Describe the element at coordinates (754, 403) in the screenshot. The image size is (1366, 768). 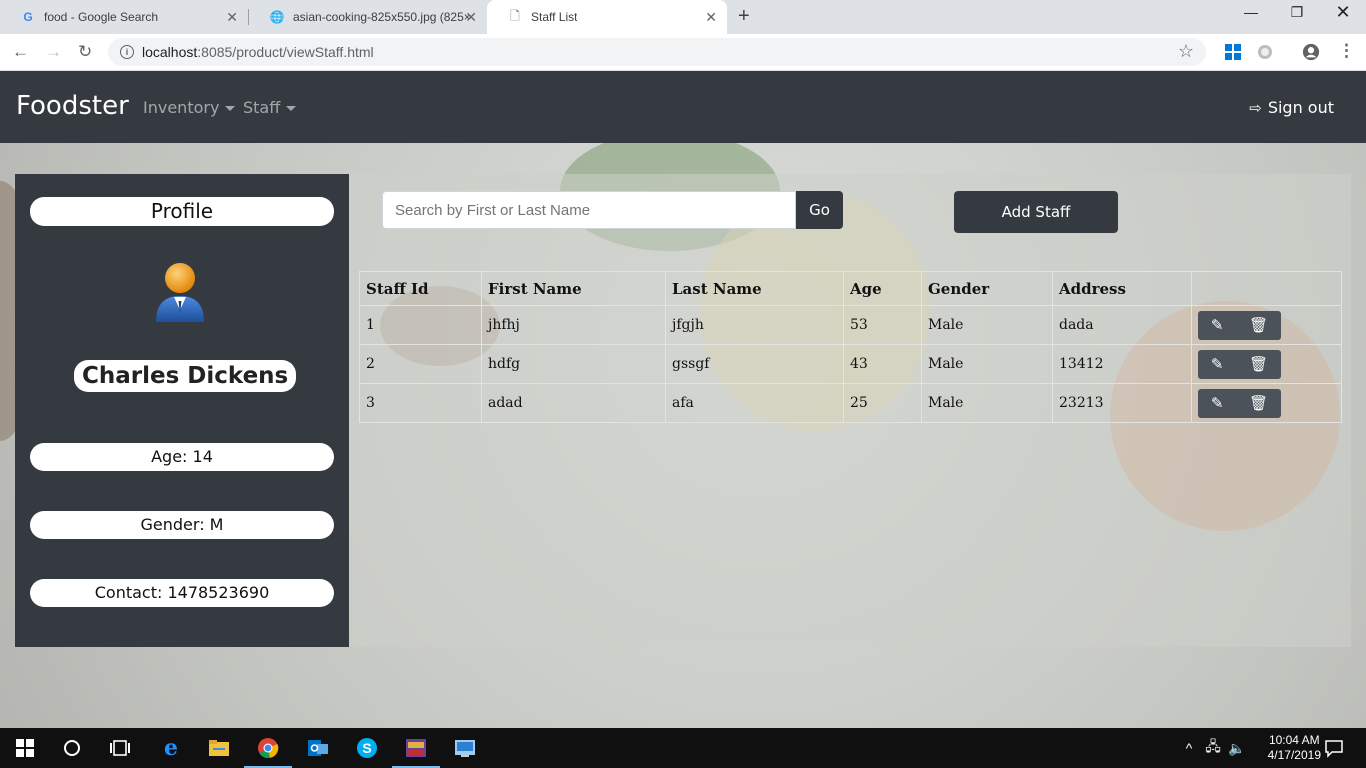
I see `cell-last-name: afa` at that location.